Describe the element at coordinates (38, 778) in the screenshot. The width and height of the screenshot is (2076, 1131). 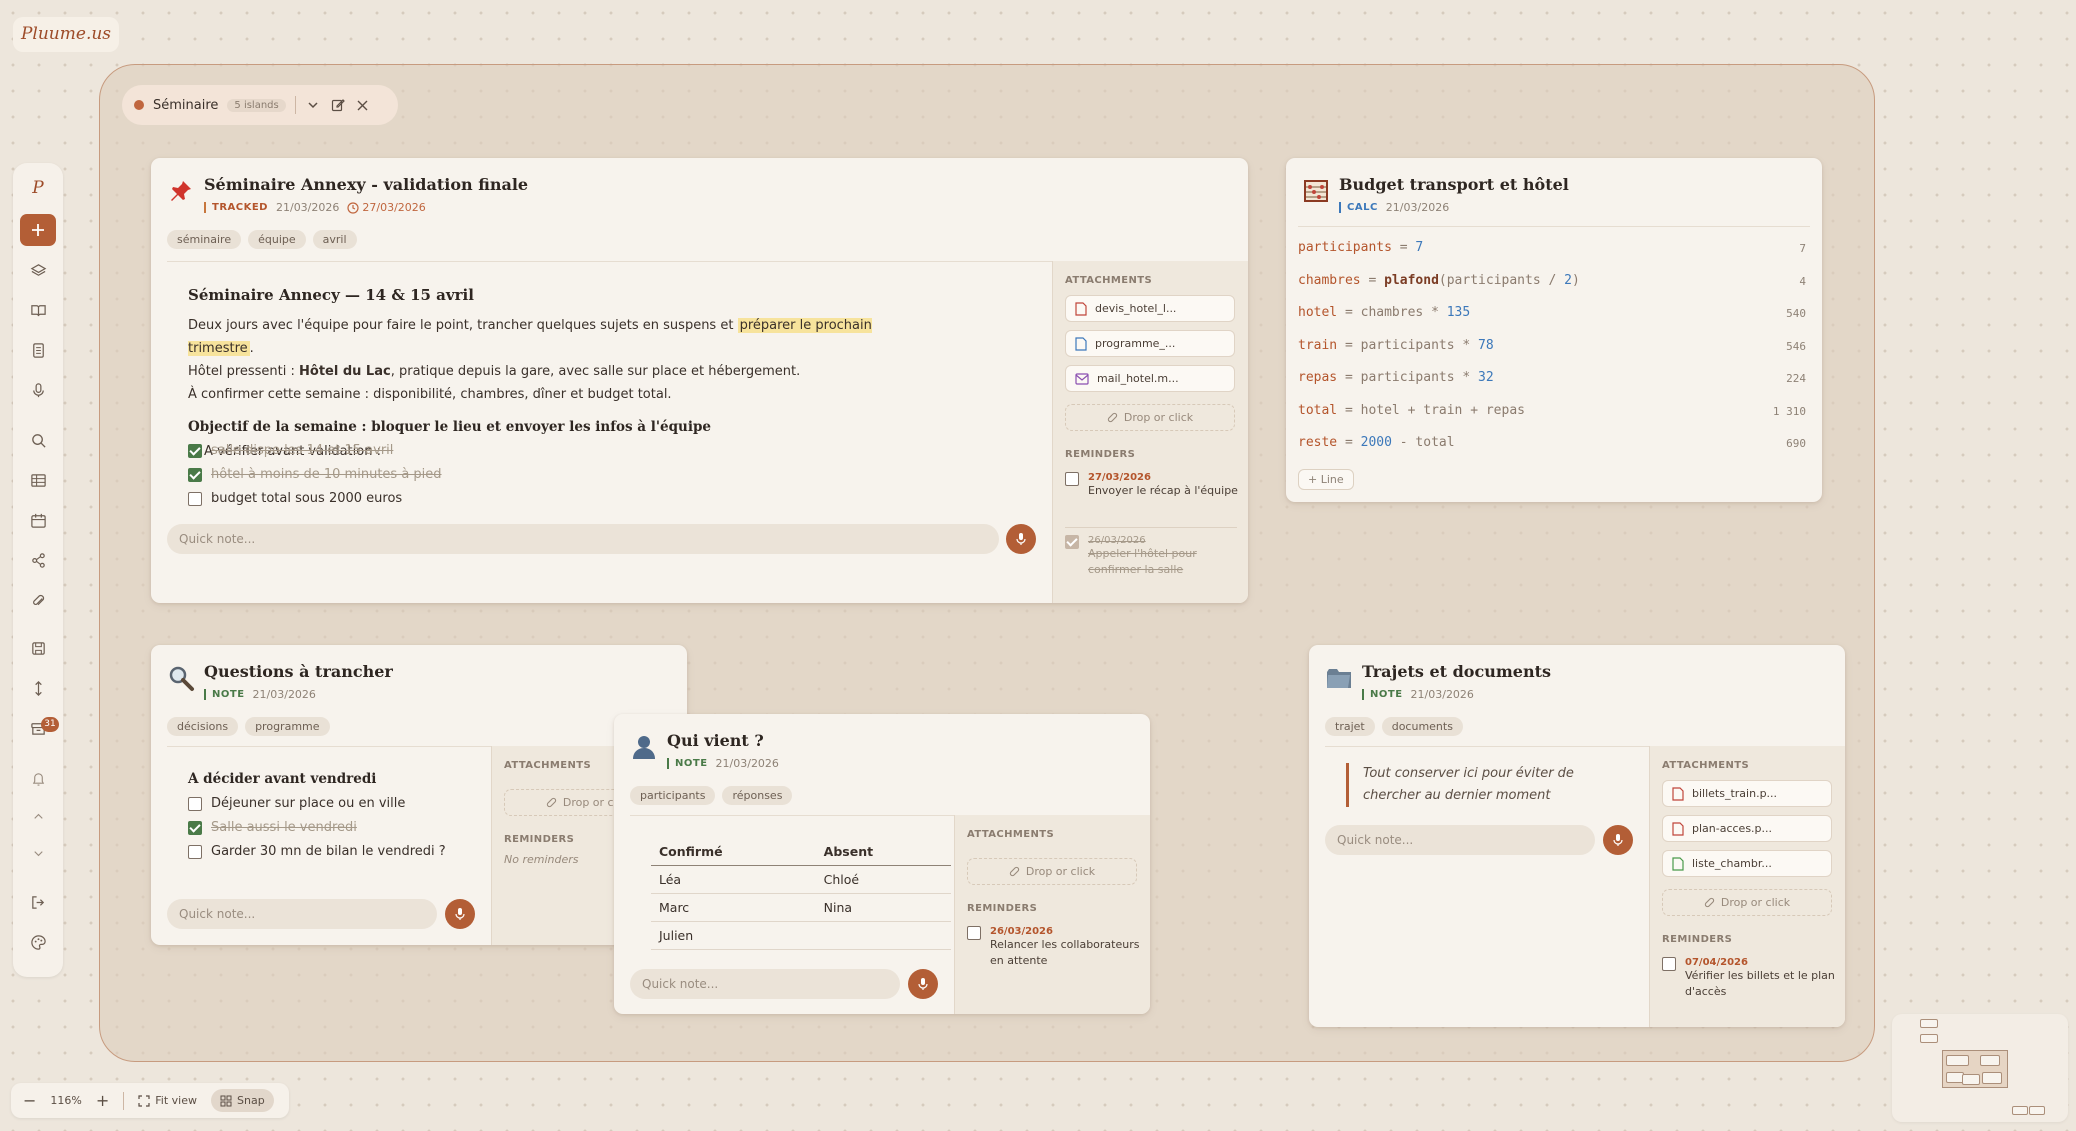
I see `bell-icon` at that location.